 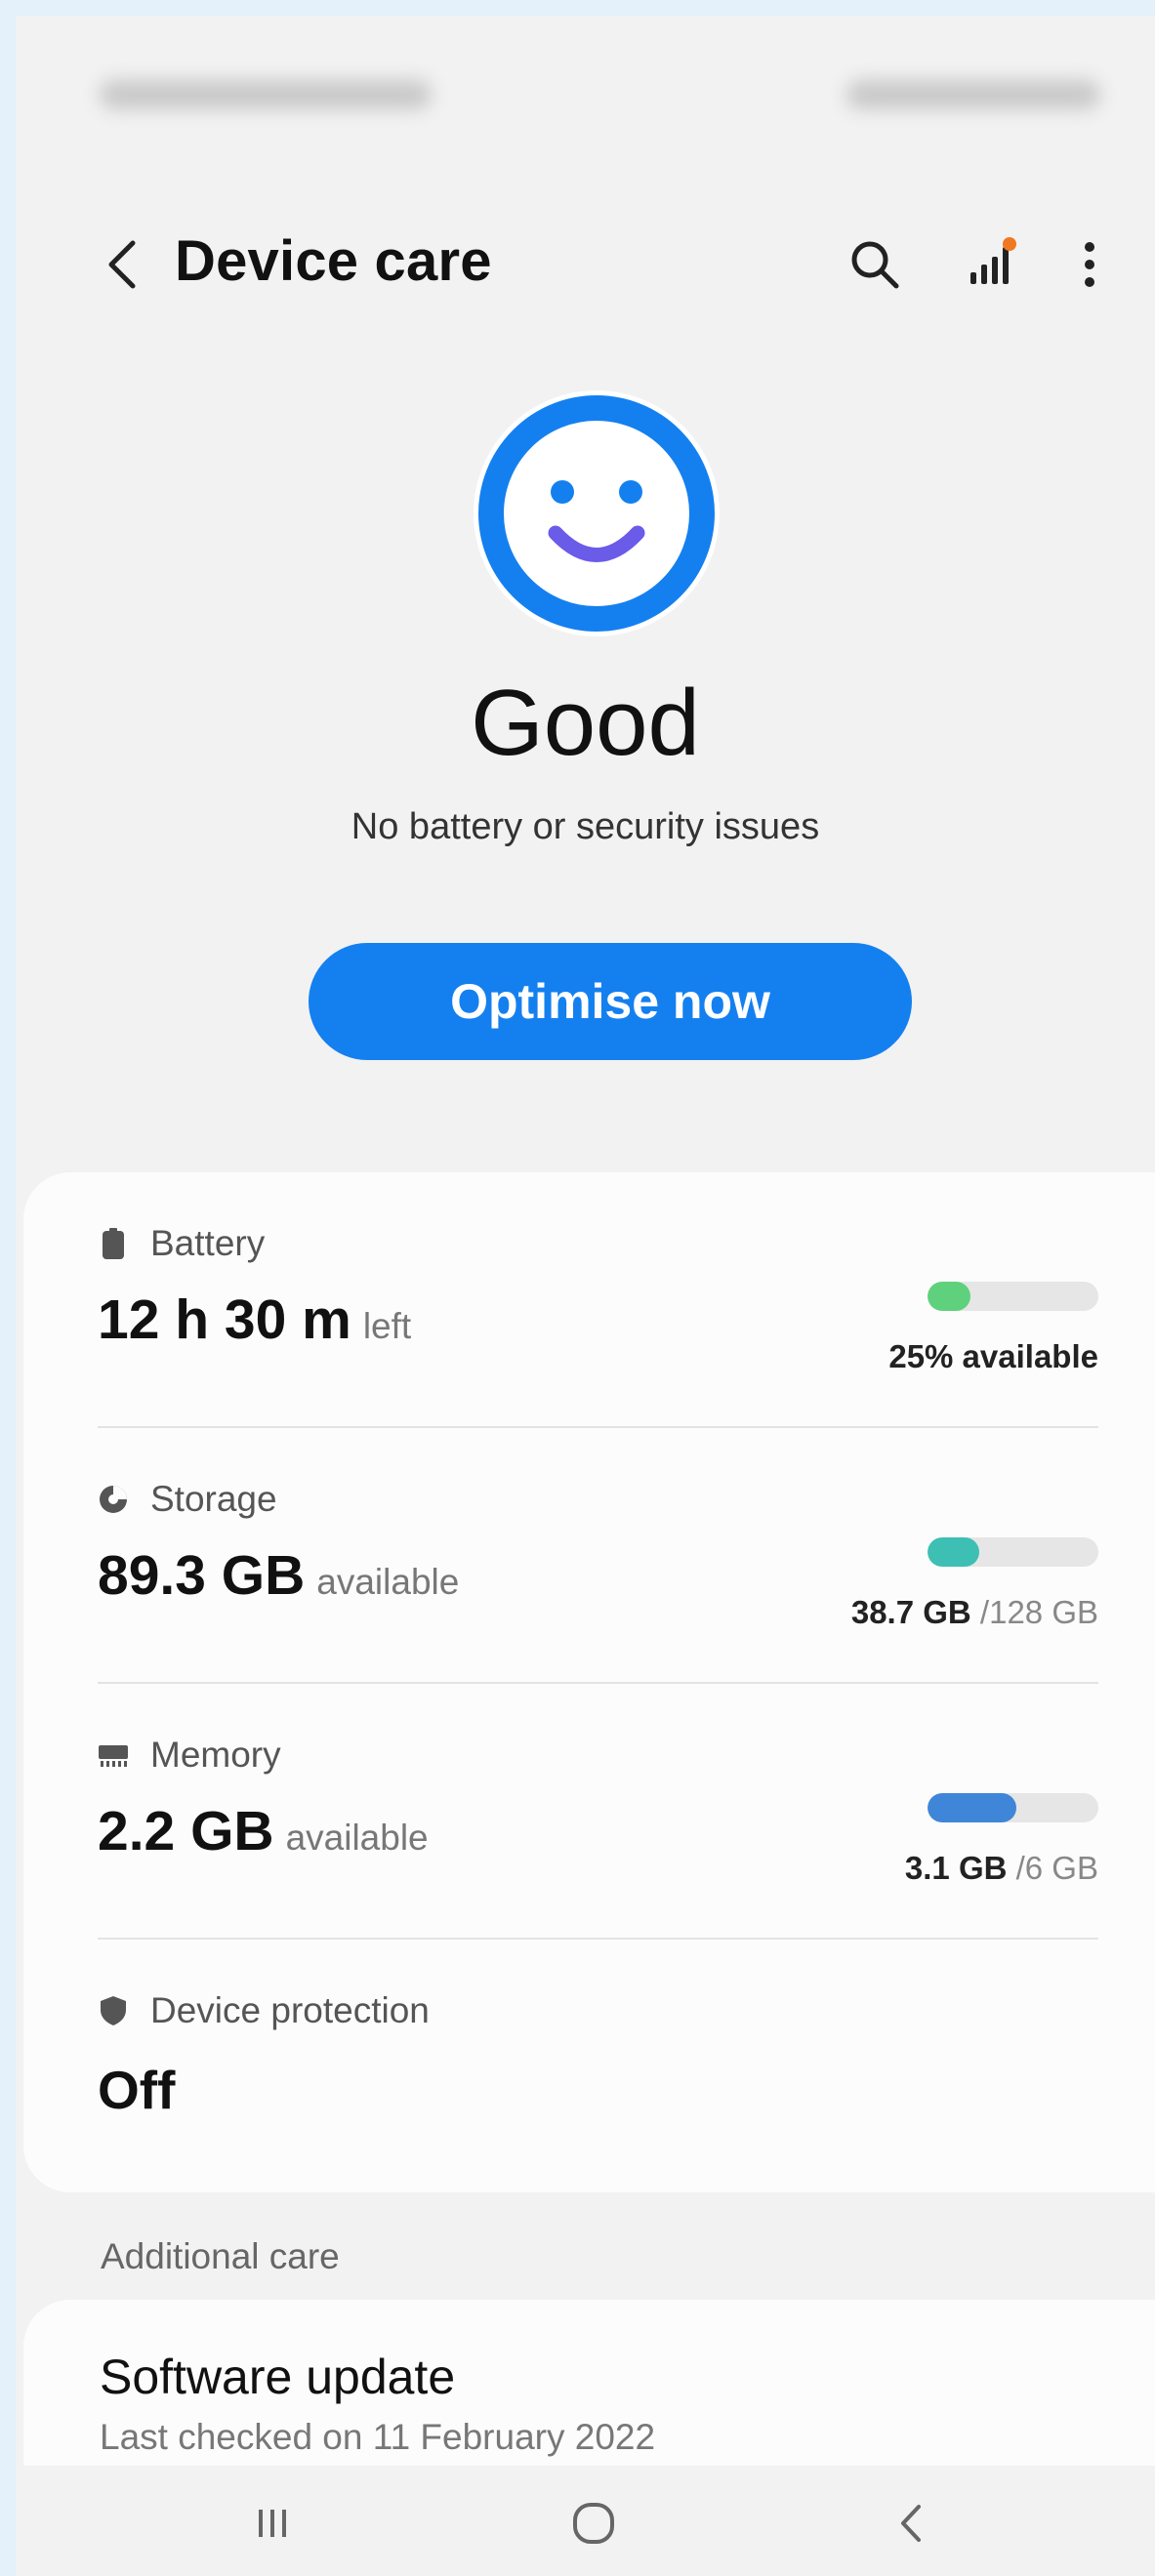 What do you see at coordinates (113, 2010) in the screenshot?
I see `shield-icon` at bounding box center [113, 2010].